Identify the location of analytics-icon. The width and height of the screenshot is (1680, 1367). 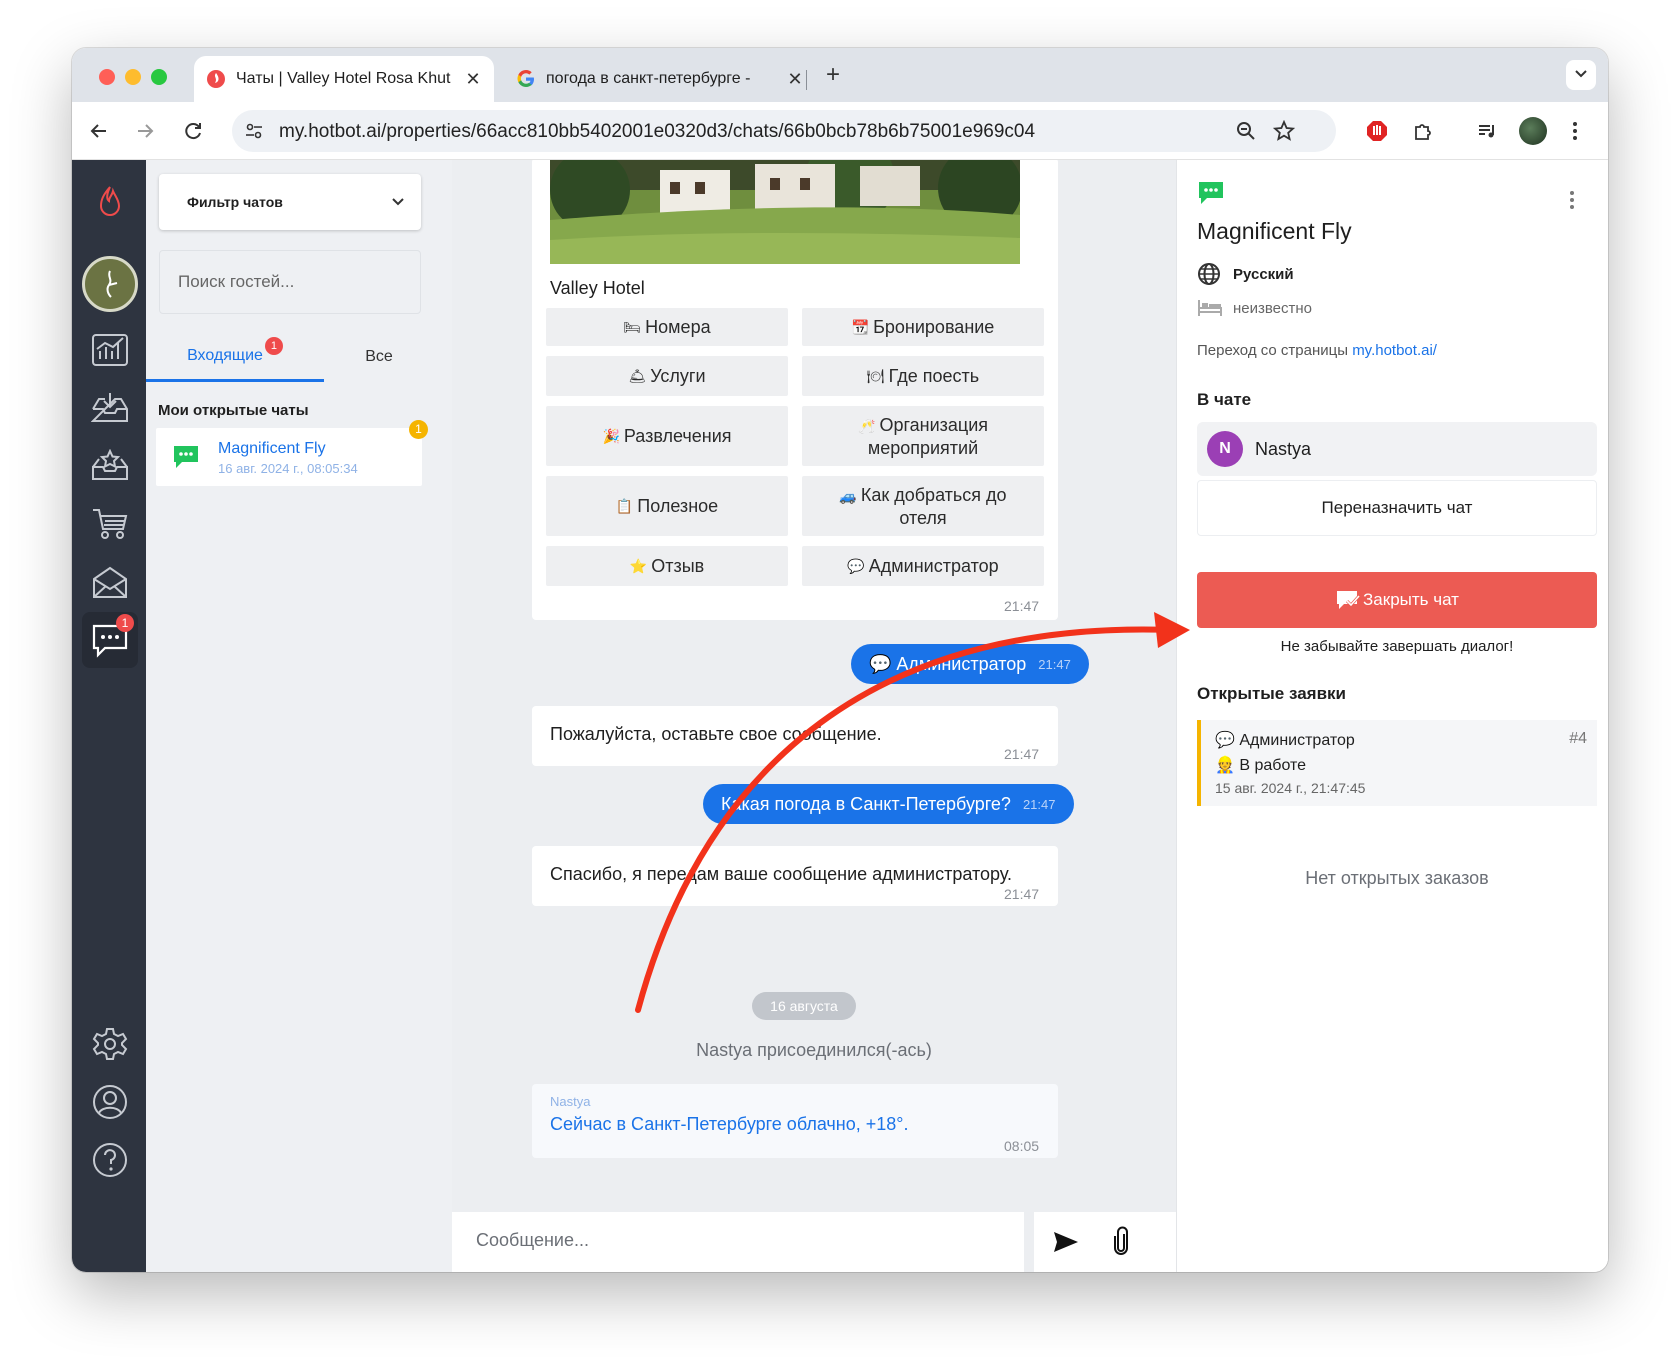
(110, 350).